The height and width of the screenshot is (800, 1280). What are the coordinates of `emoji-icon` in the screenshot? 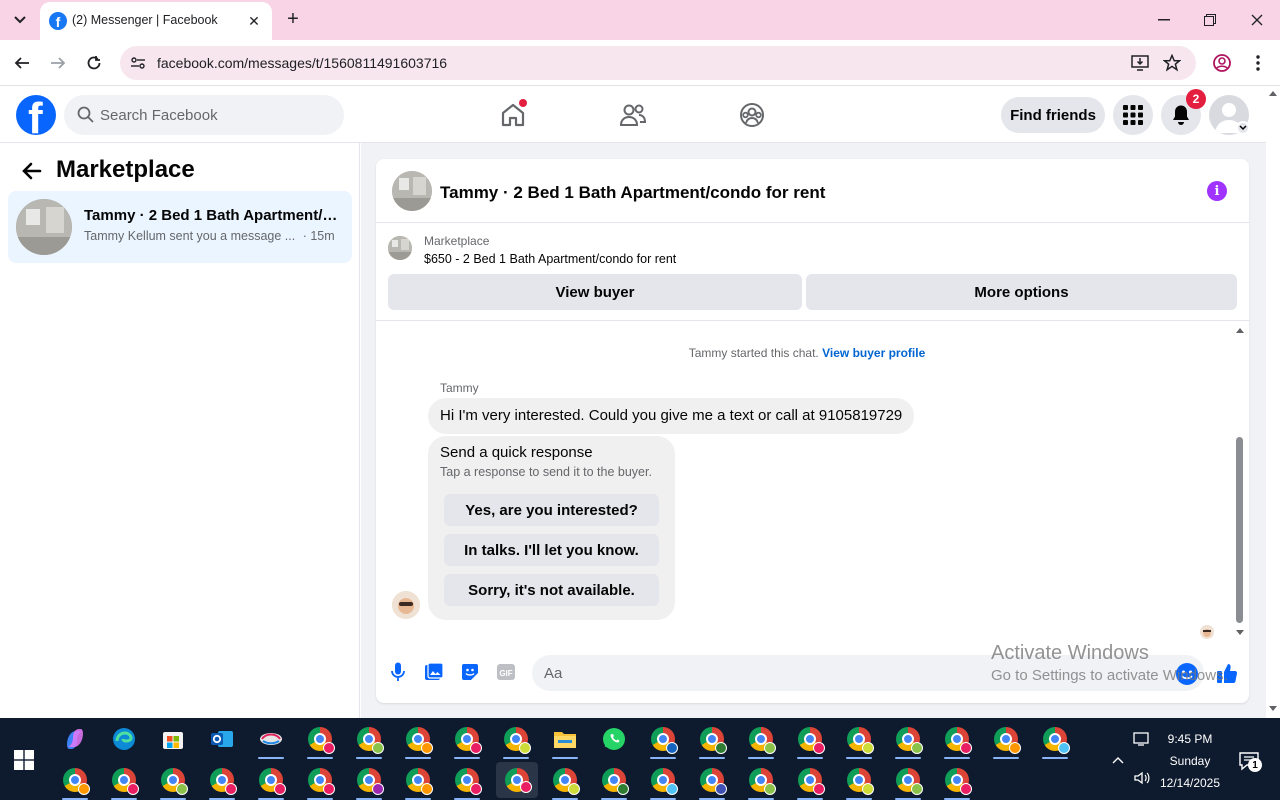 It's located at (1187, 674).